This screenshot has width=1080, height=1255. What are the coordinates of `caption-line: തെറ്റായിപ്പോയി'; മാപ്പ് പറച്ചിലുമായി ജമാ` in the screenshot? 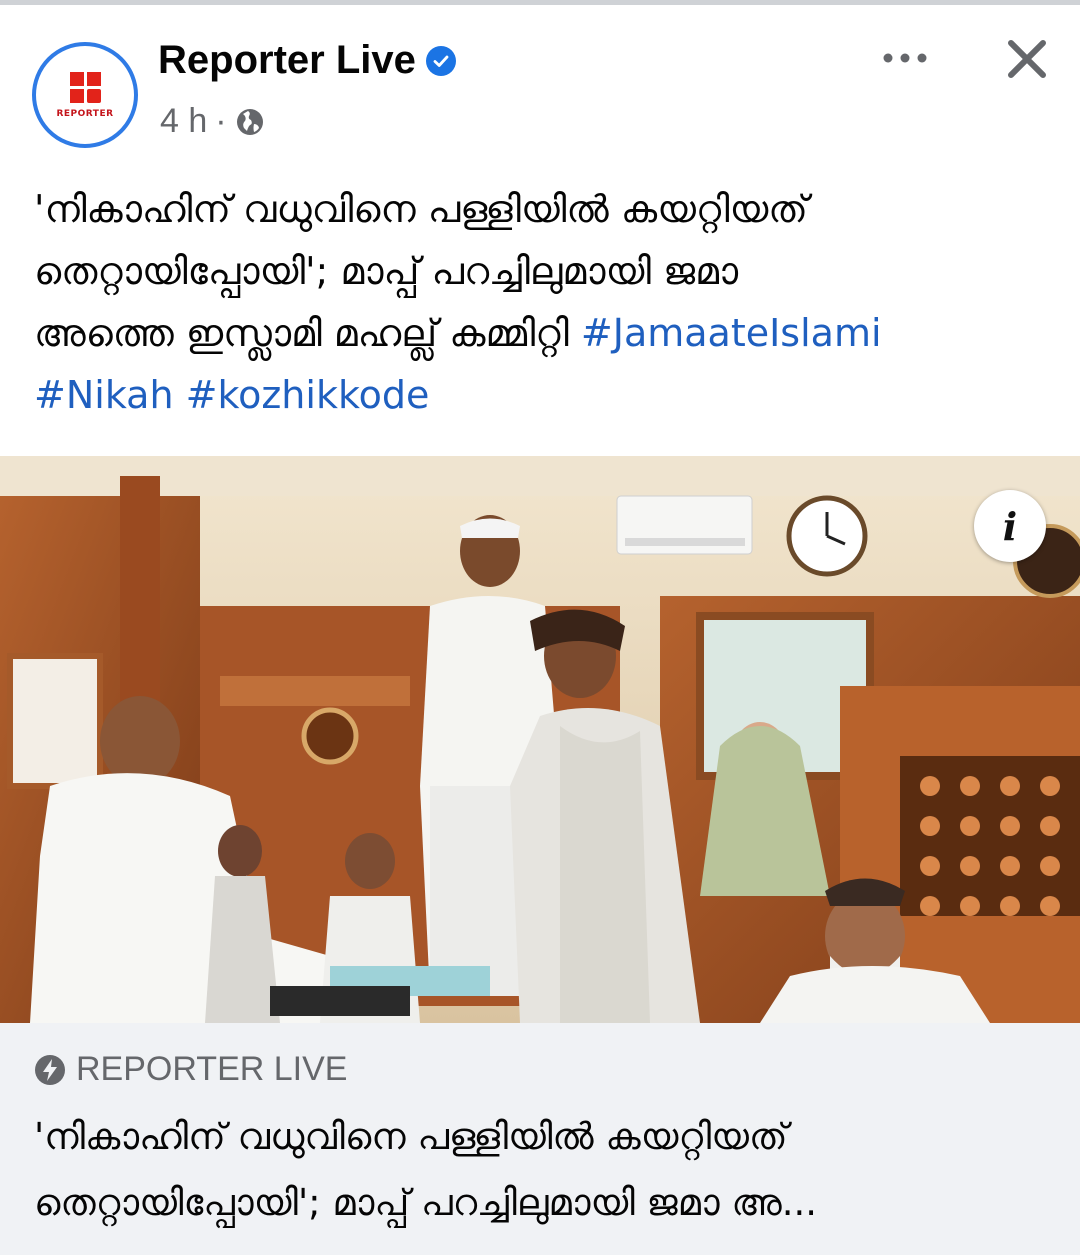 It's located at (386, 271).